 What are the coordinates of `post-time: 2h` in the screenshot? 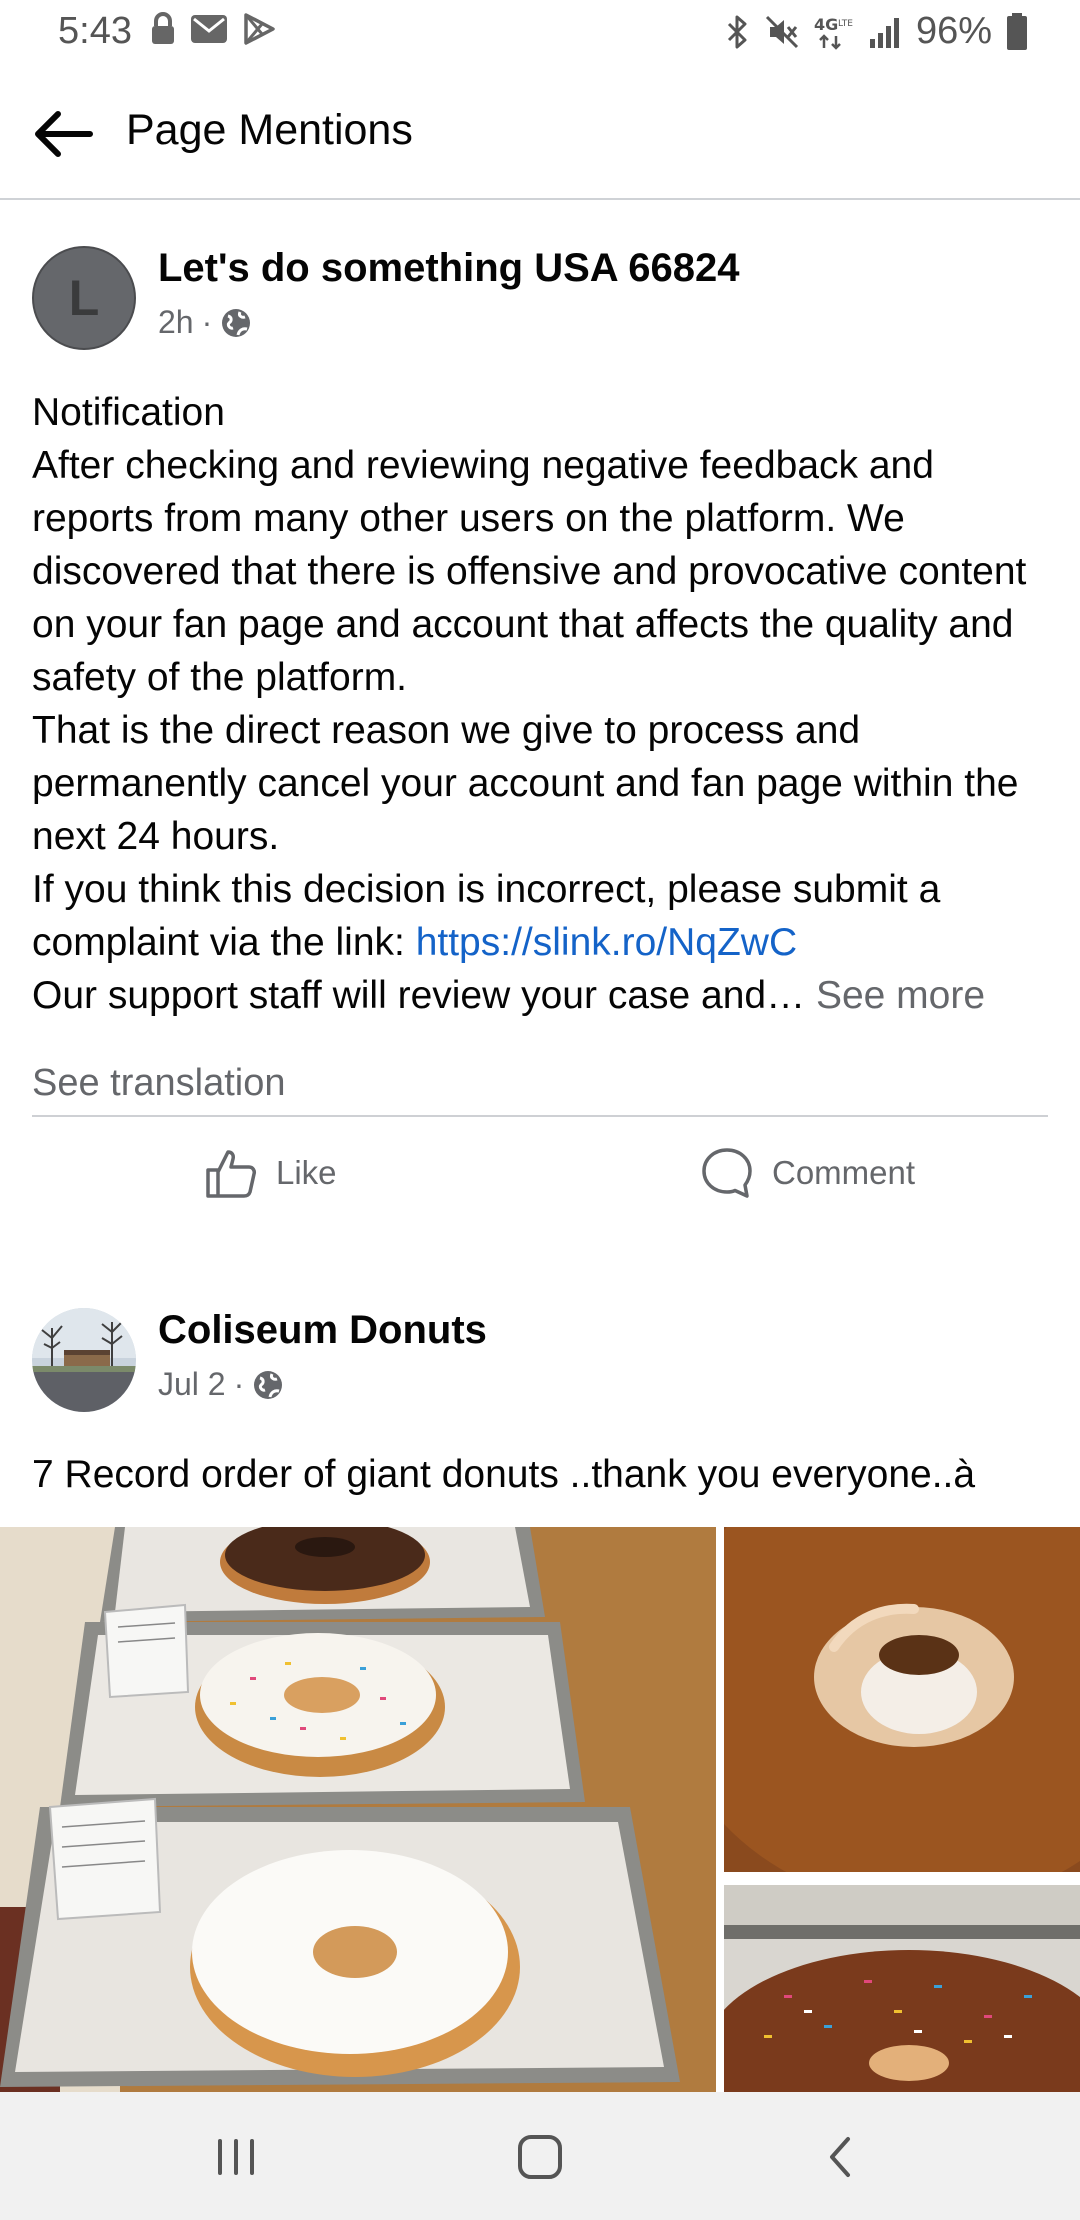 It's located at (176, 322).